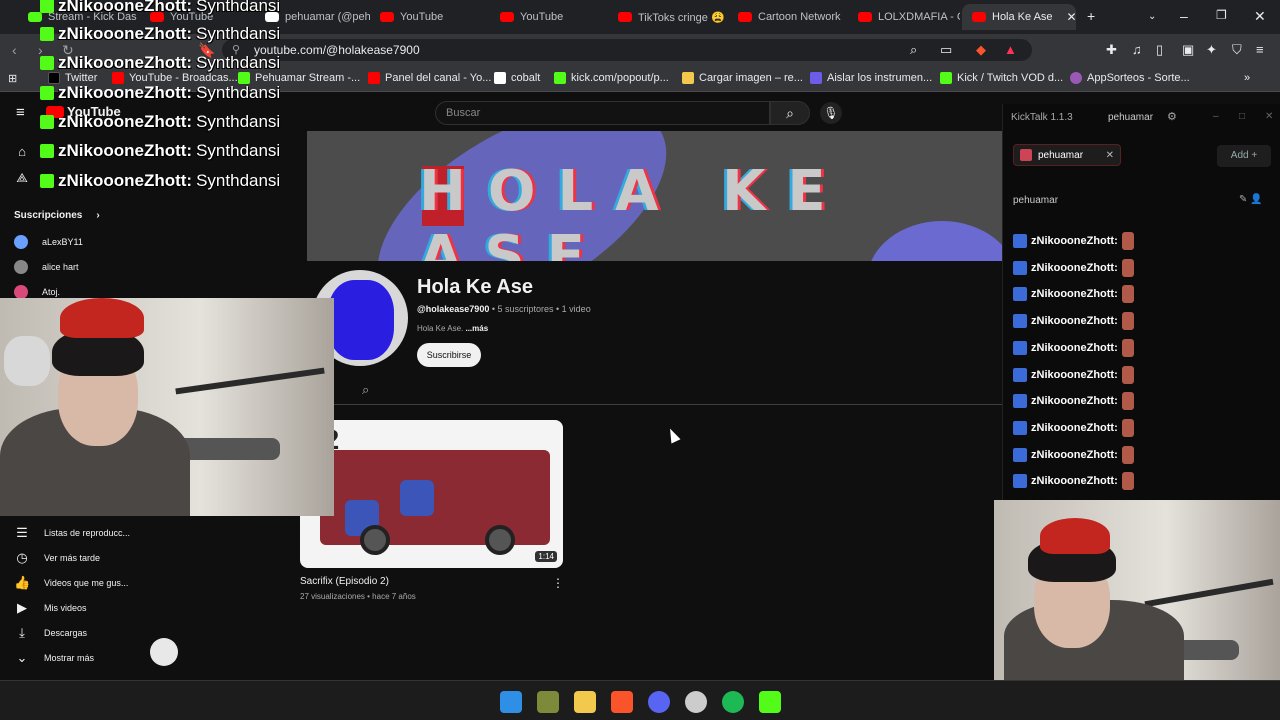  Describe the element at coordinates (1152, 16) in the screenshot. I see `tab-search-icon: ⌄` at that location.